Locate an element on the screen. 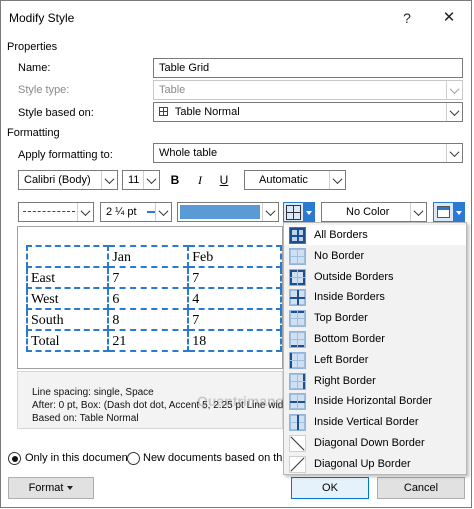  borders-menu-item-label: Diagonal Up Border is located at coordinates (362, 463).